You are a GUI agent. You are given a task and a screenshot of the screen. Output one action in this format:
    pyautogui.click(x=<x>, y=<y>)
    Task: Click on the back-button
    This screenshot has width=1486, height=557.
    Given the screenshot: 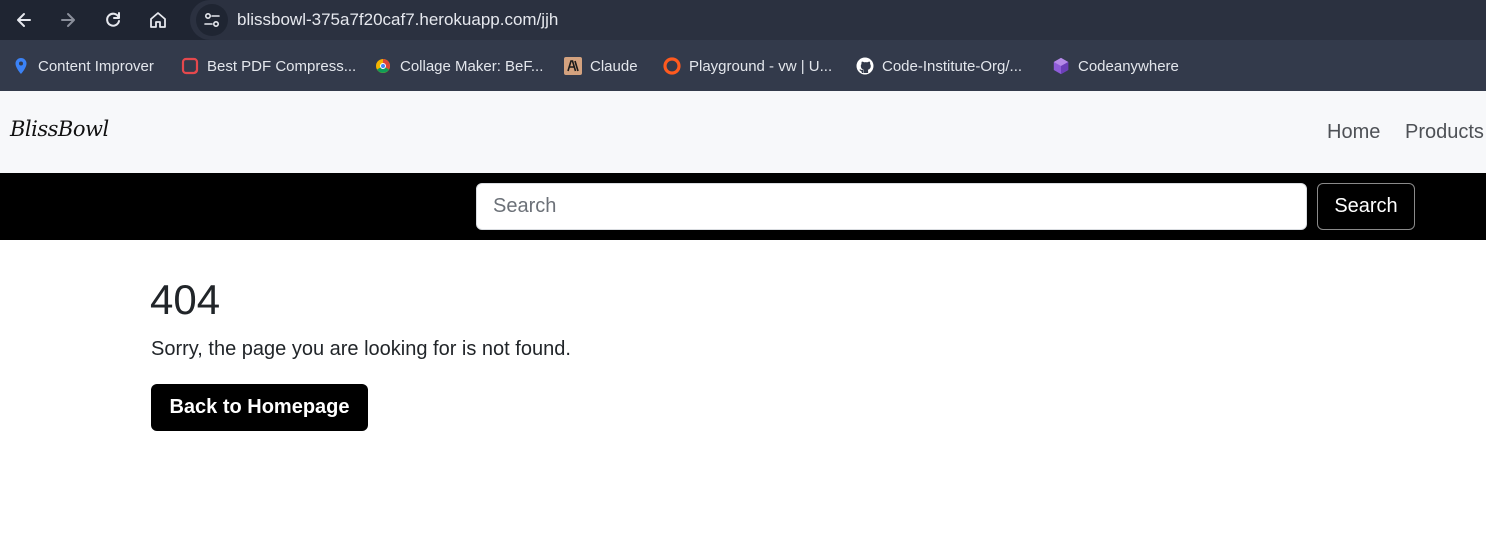 What is the action you would take?
    pyautogui.click(x=24, y=20)
    